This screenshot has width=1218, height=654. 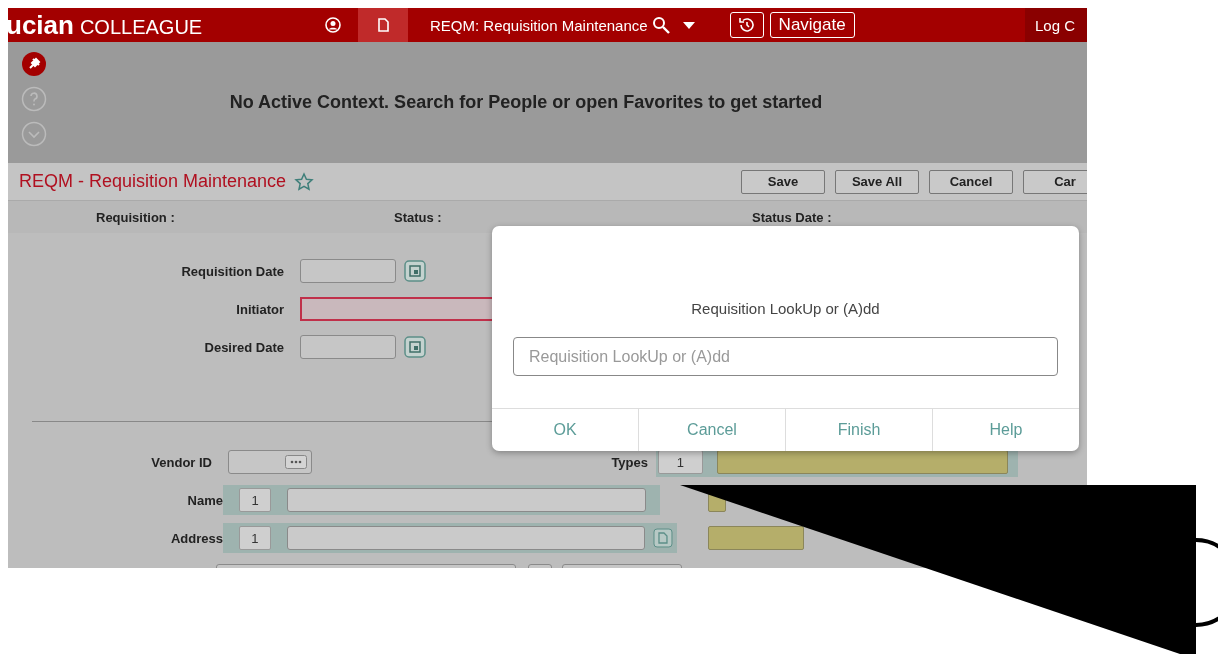 What do you see at coordinates (34, 64) in the screenshot?
I see `pin-icon` at bounding box center [34, 64].